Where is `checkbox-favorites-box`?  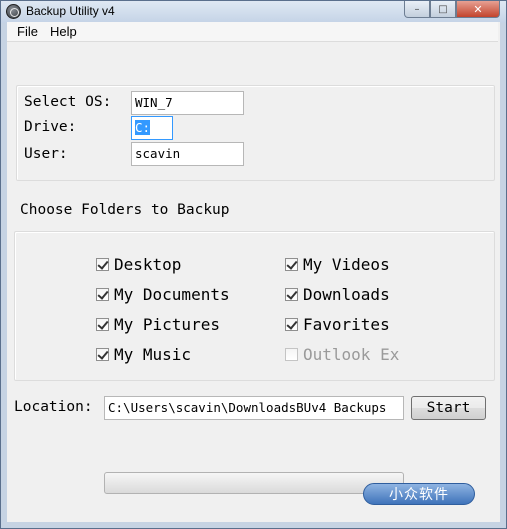 checkbox-favorites-box is located at coordinates (291, 324).